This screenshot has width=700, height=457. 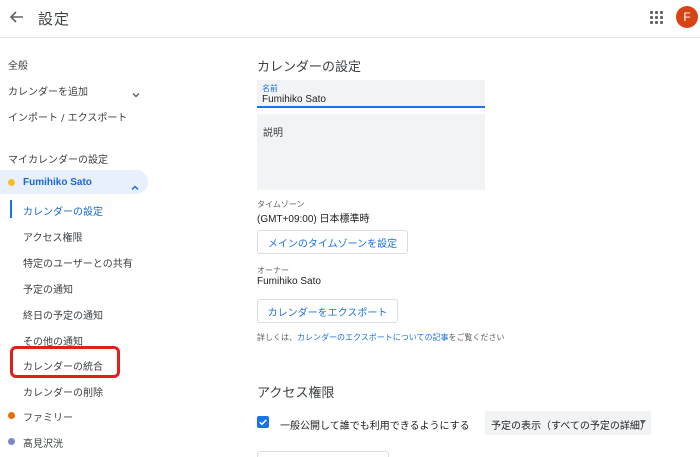 What do you see at coordinates (375, 424) in the screenshot?
I see `public-checkbox-label: 一般公開して誰でも利用できるようにする` at bounding box center [375, 424].